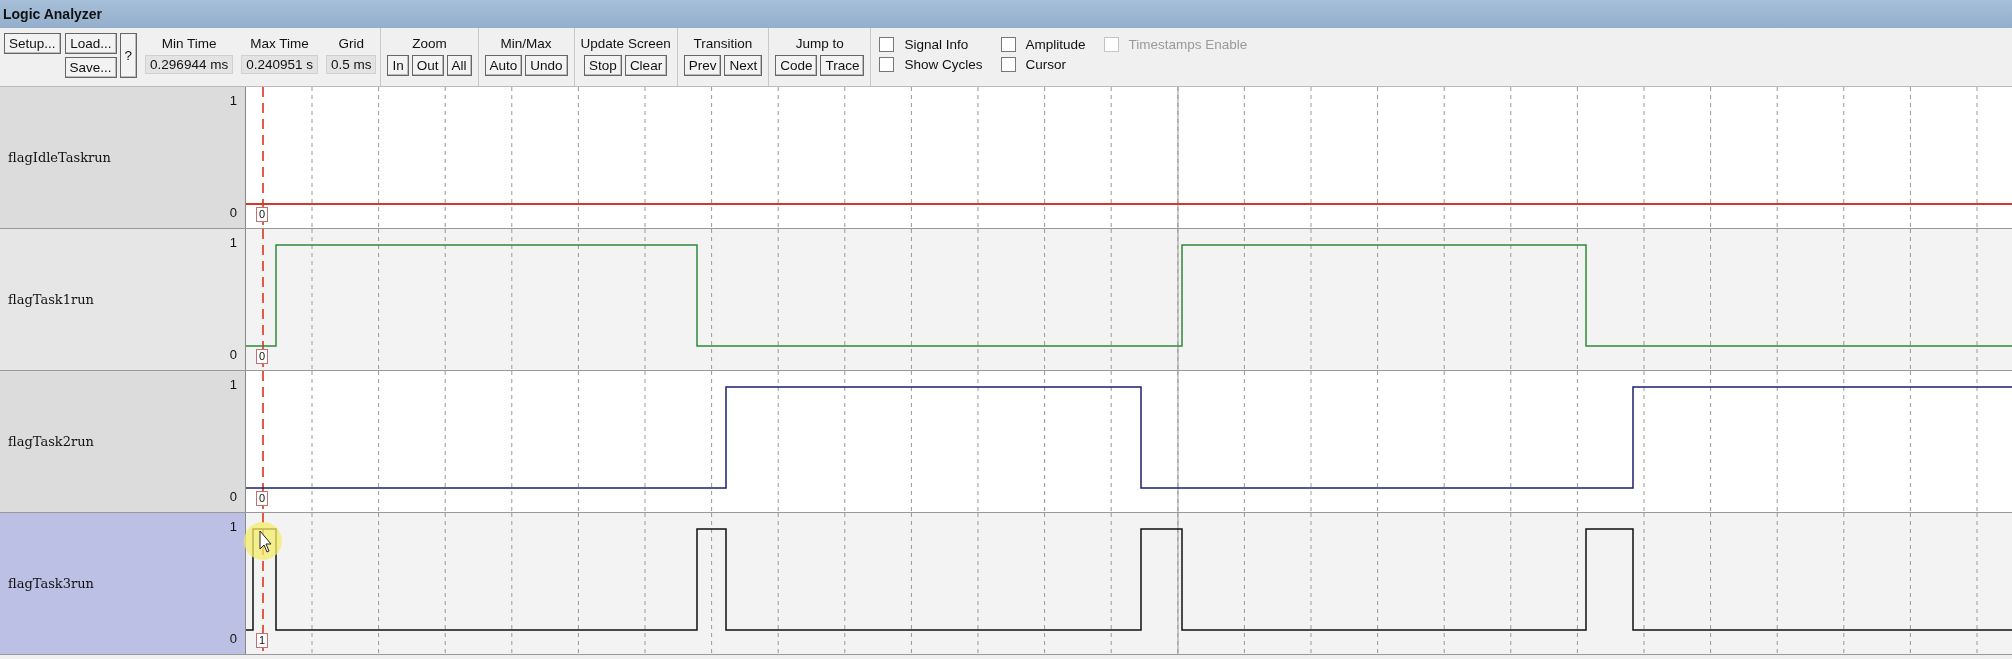 The width and height of the screenshot is (2012, 659). Describe the element at coordinates (1043, 44) in the screenshot. I see `checkbox-option: Amplitude` at that location.